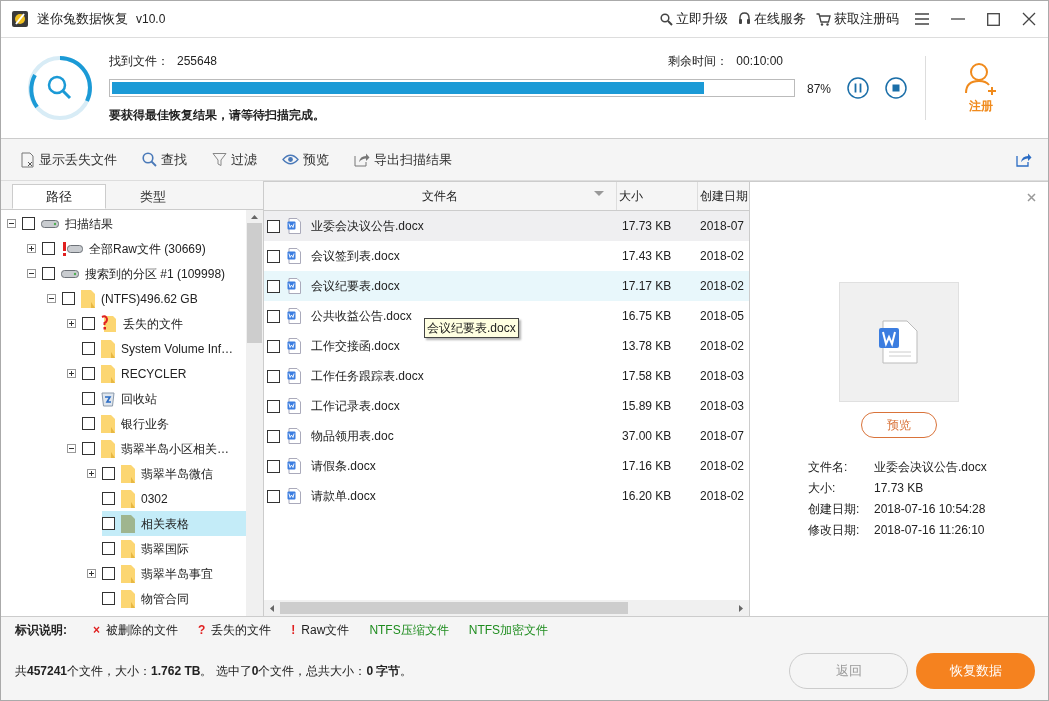 This screenshot has height=701, width=1049. Describe the element at coordinates (305, 159) in the screenshot. I see `toolbar-button: 预览` at that location.